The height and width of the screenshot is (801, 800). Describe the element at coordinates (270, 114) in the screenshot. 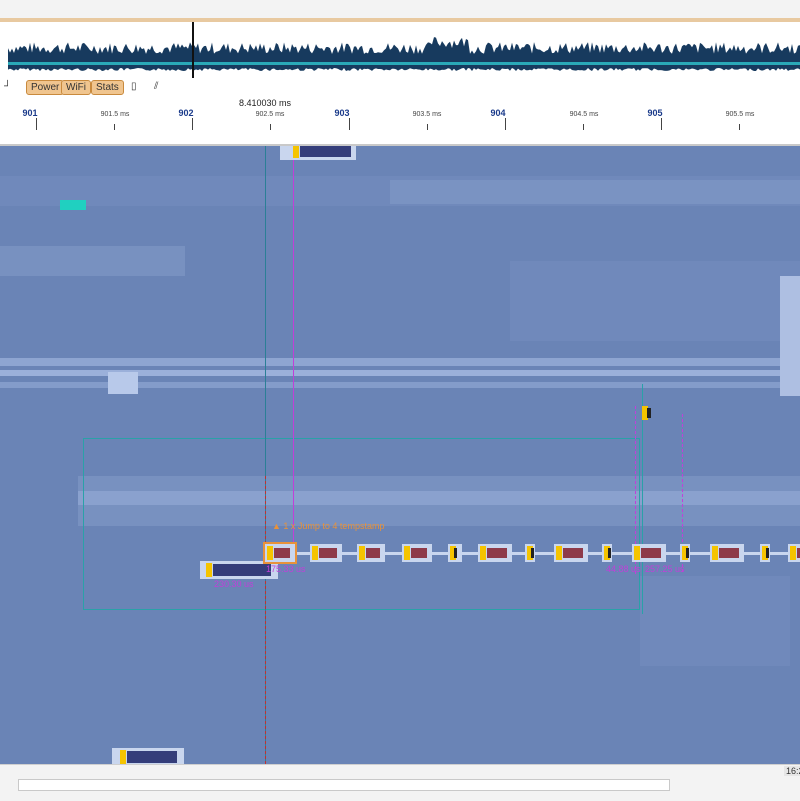

I see `tick-minor: 902.5 ms` at that location.